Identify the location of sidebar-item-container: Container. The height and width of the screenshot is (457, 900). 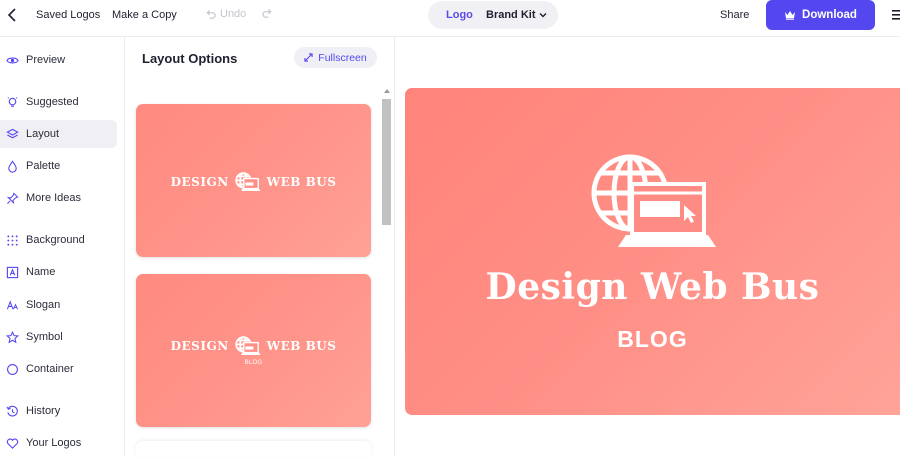
(58, 369).